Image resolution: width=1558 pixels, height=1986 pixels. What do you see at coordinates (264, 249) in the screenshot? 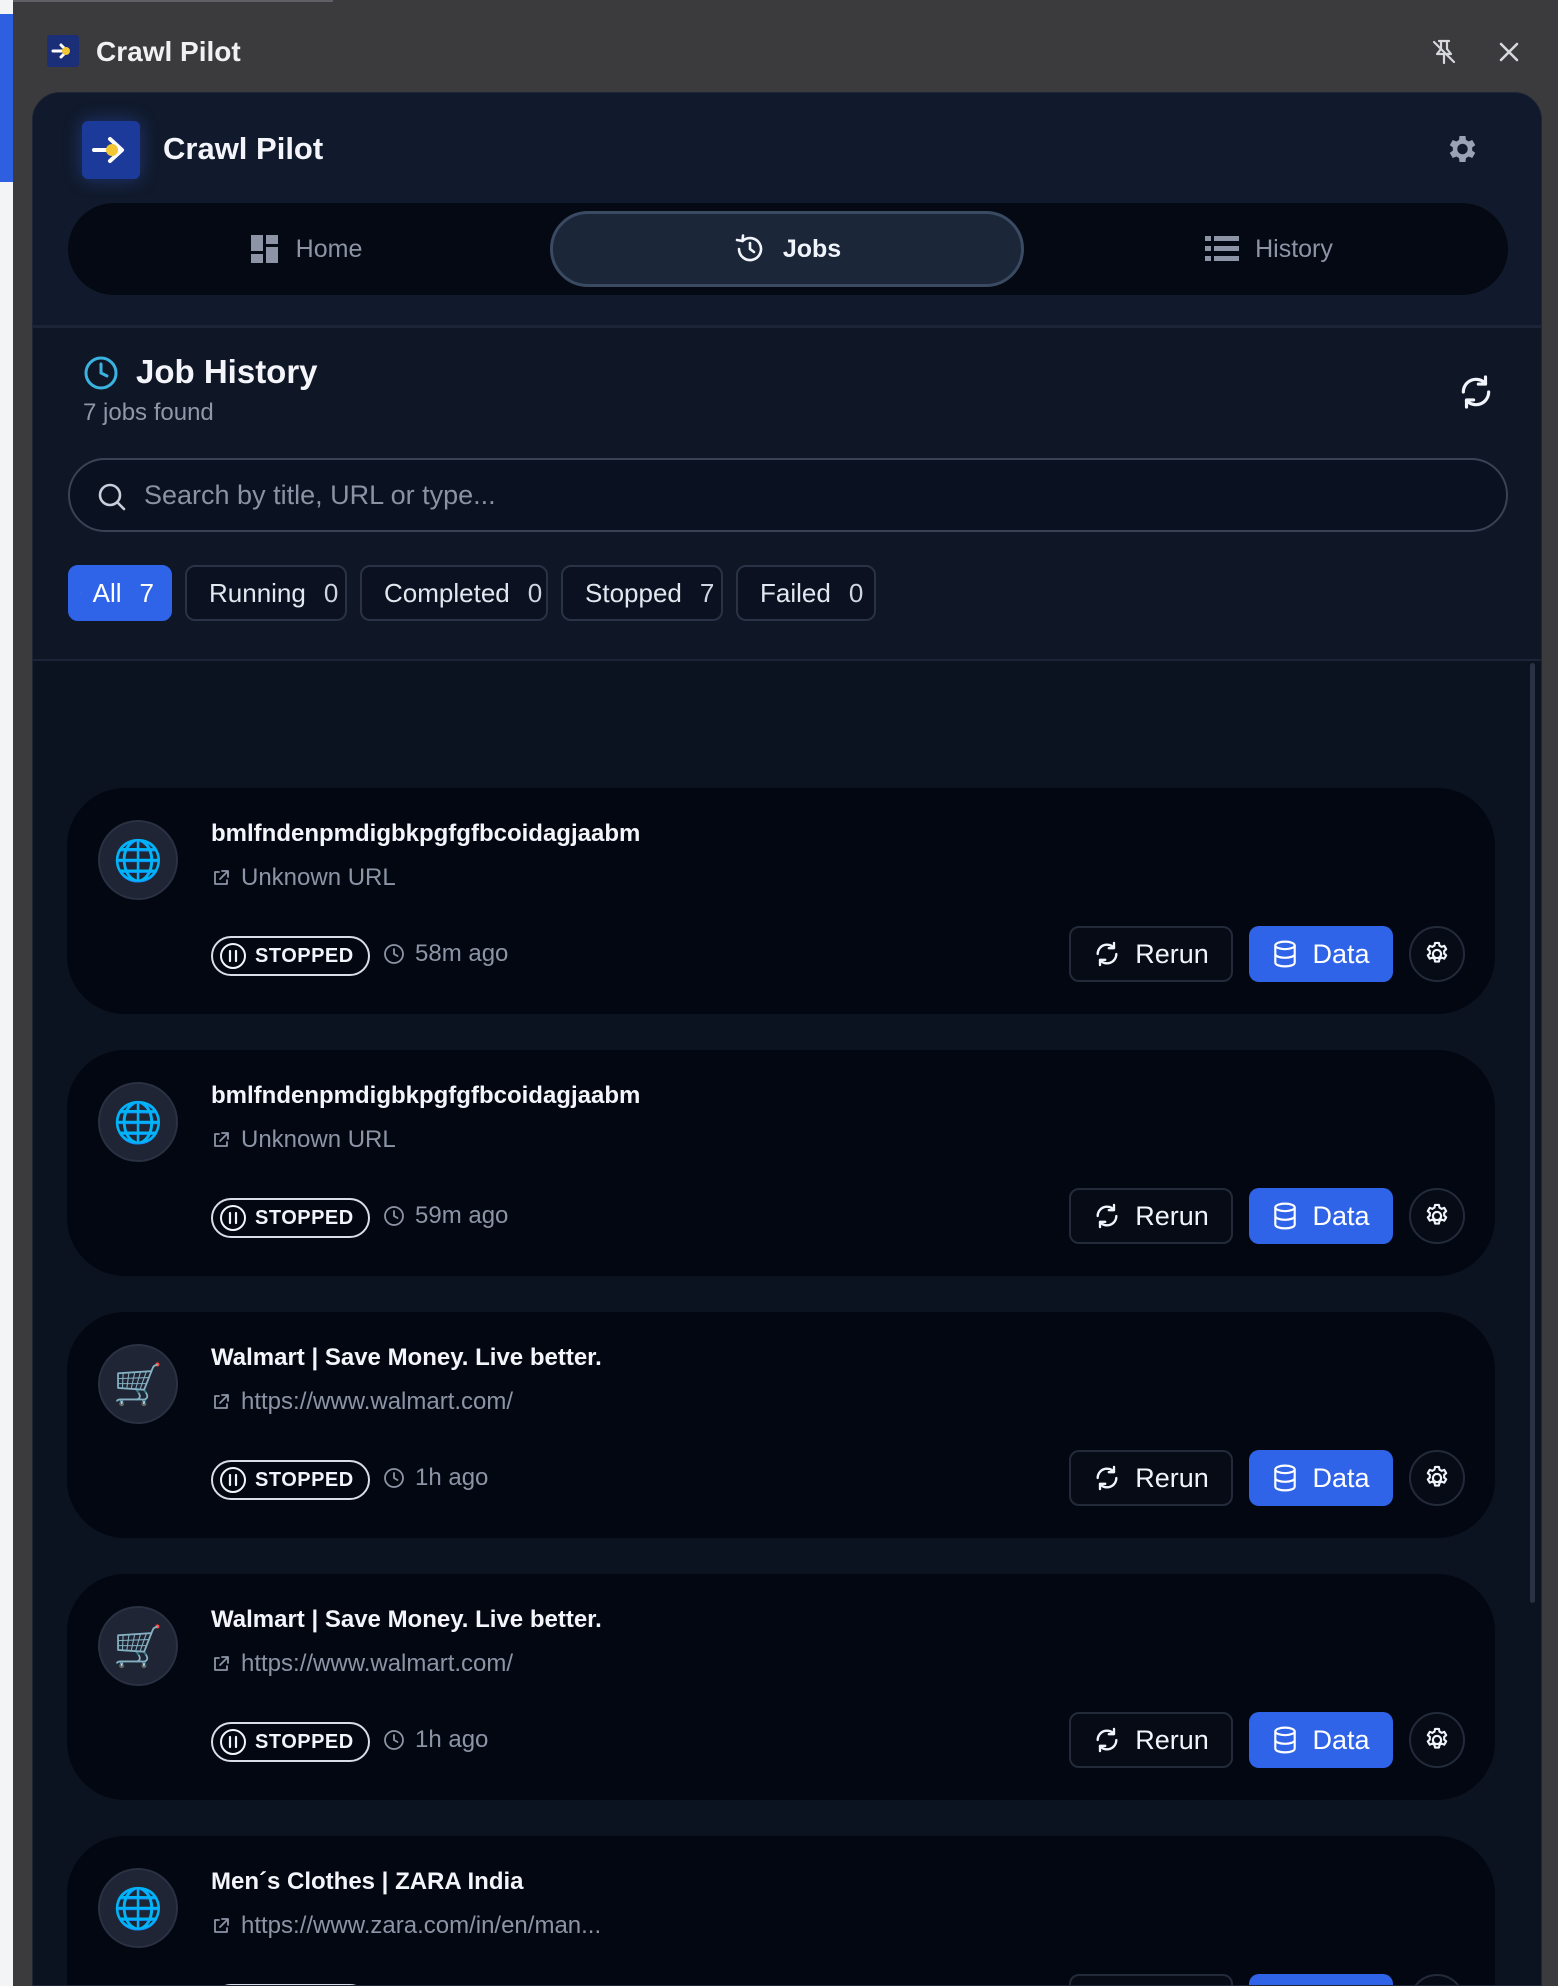
I see `dashboard-icon` at bounding box center [264, 249].